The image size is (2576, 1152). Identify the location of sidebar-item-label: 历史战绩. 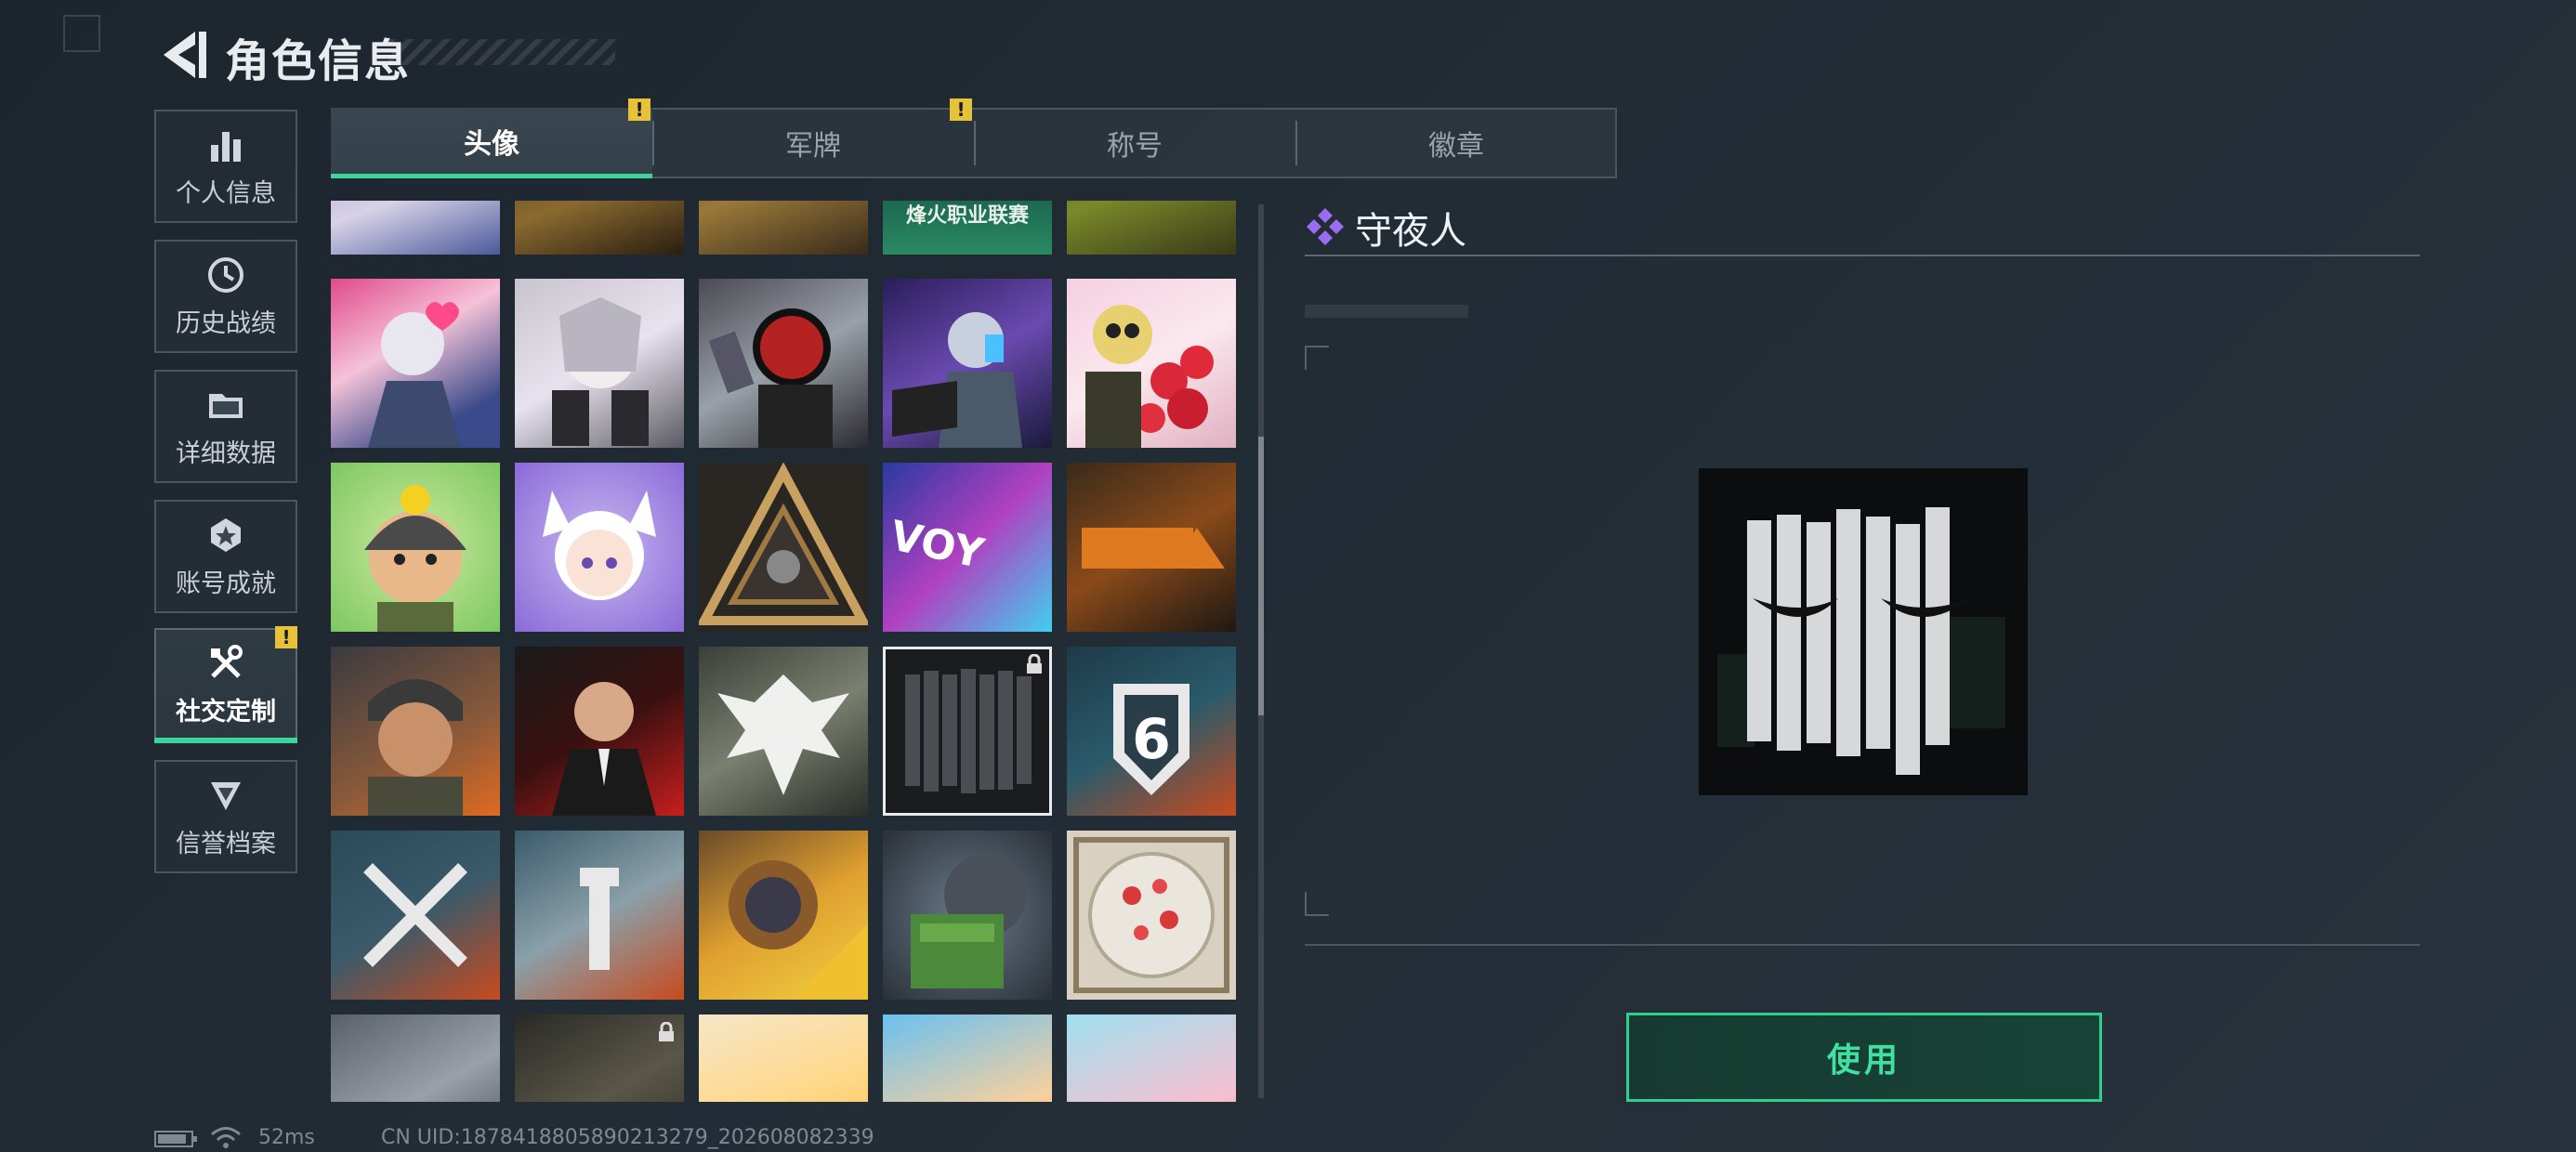
(226, 323).